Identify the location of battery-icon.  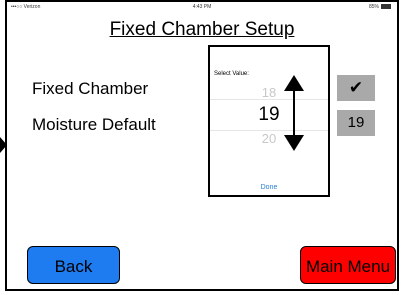
(386, 7).